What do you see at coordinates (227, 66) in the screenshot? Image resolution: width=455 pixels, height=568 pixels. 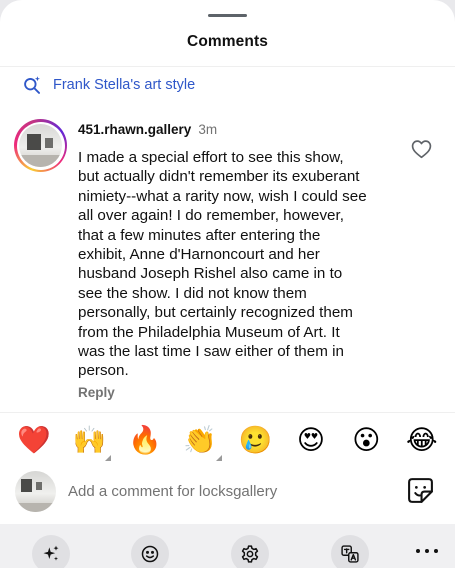 I see `header-divider` at bounding box center [227, 66].